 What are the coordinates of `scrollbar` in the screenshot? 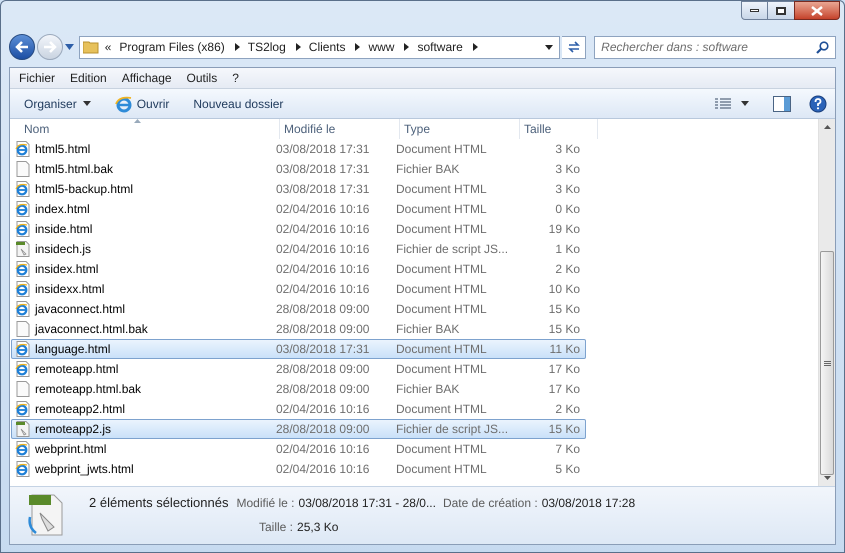 It's located at (826, 302).